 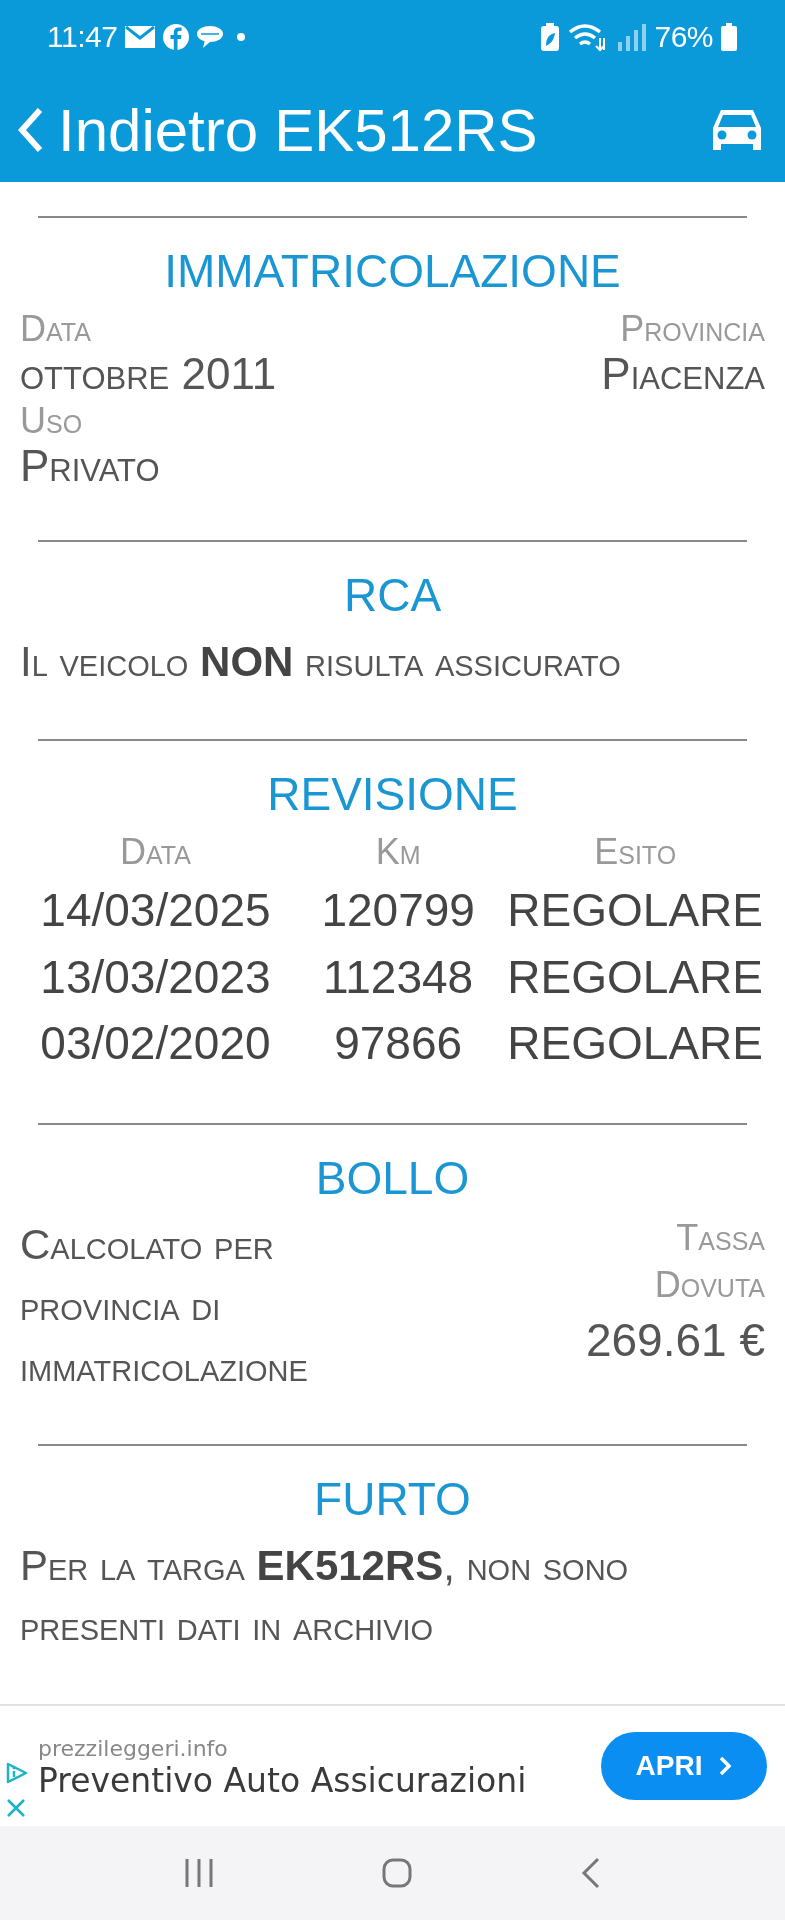 What do you see at coordinates (155, 910) in the screenshot?
I see `table-cell-text: 14/03/2025` at bounding box center [155, 910].